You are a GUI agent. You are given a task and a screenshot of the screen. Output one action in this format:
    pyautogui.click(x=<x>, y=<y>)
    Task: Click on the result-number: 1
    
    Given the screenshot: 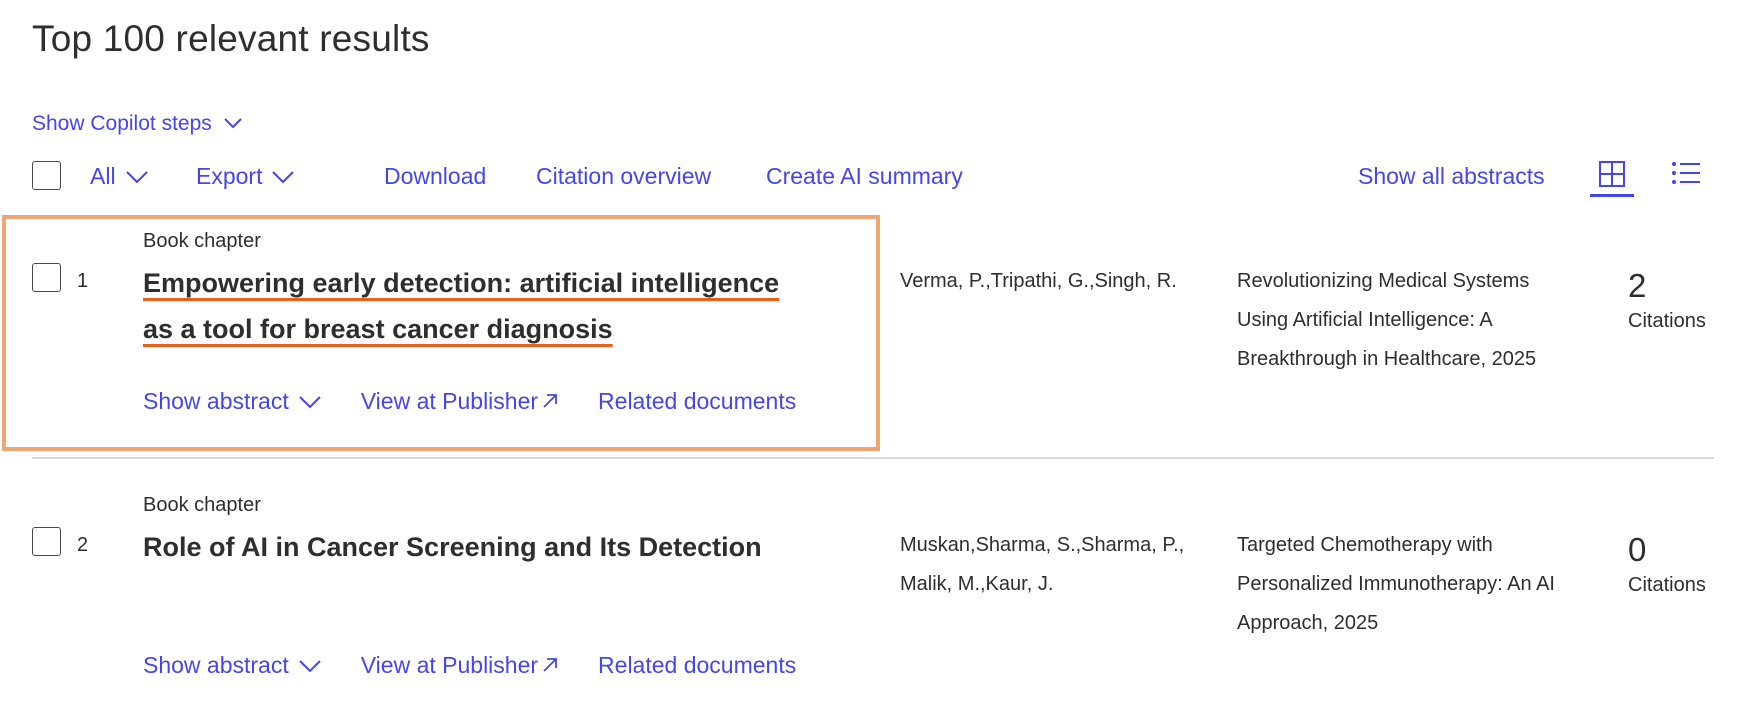 What is the action you would take?
    pyautogui.click(x=83, y=281)
    